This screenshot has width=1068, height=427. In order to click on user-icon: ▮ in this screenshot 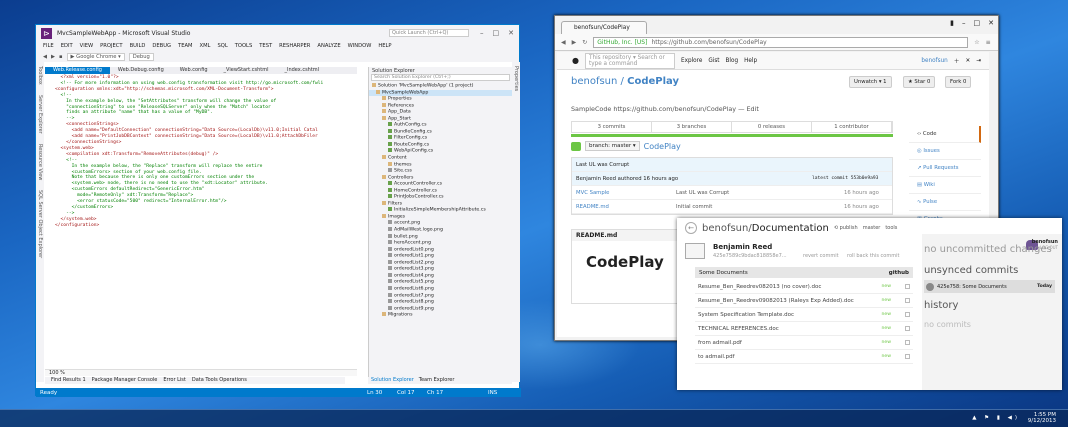, I will do `click(952, 23)`.